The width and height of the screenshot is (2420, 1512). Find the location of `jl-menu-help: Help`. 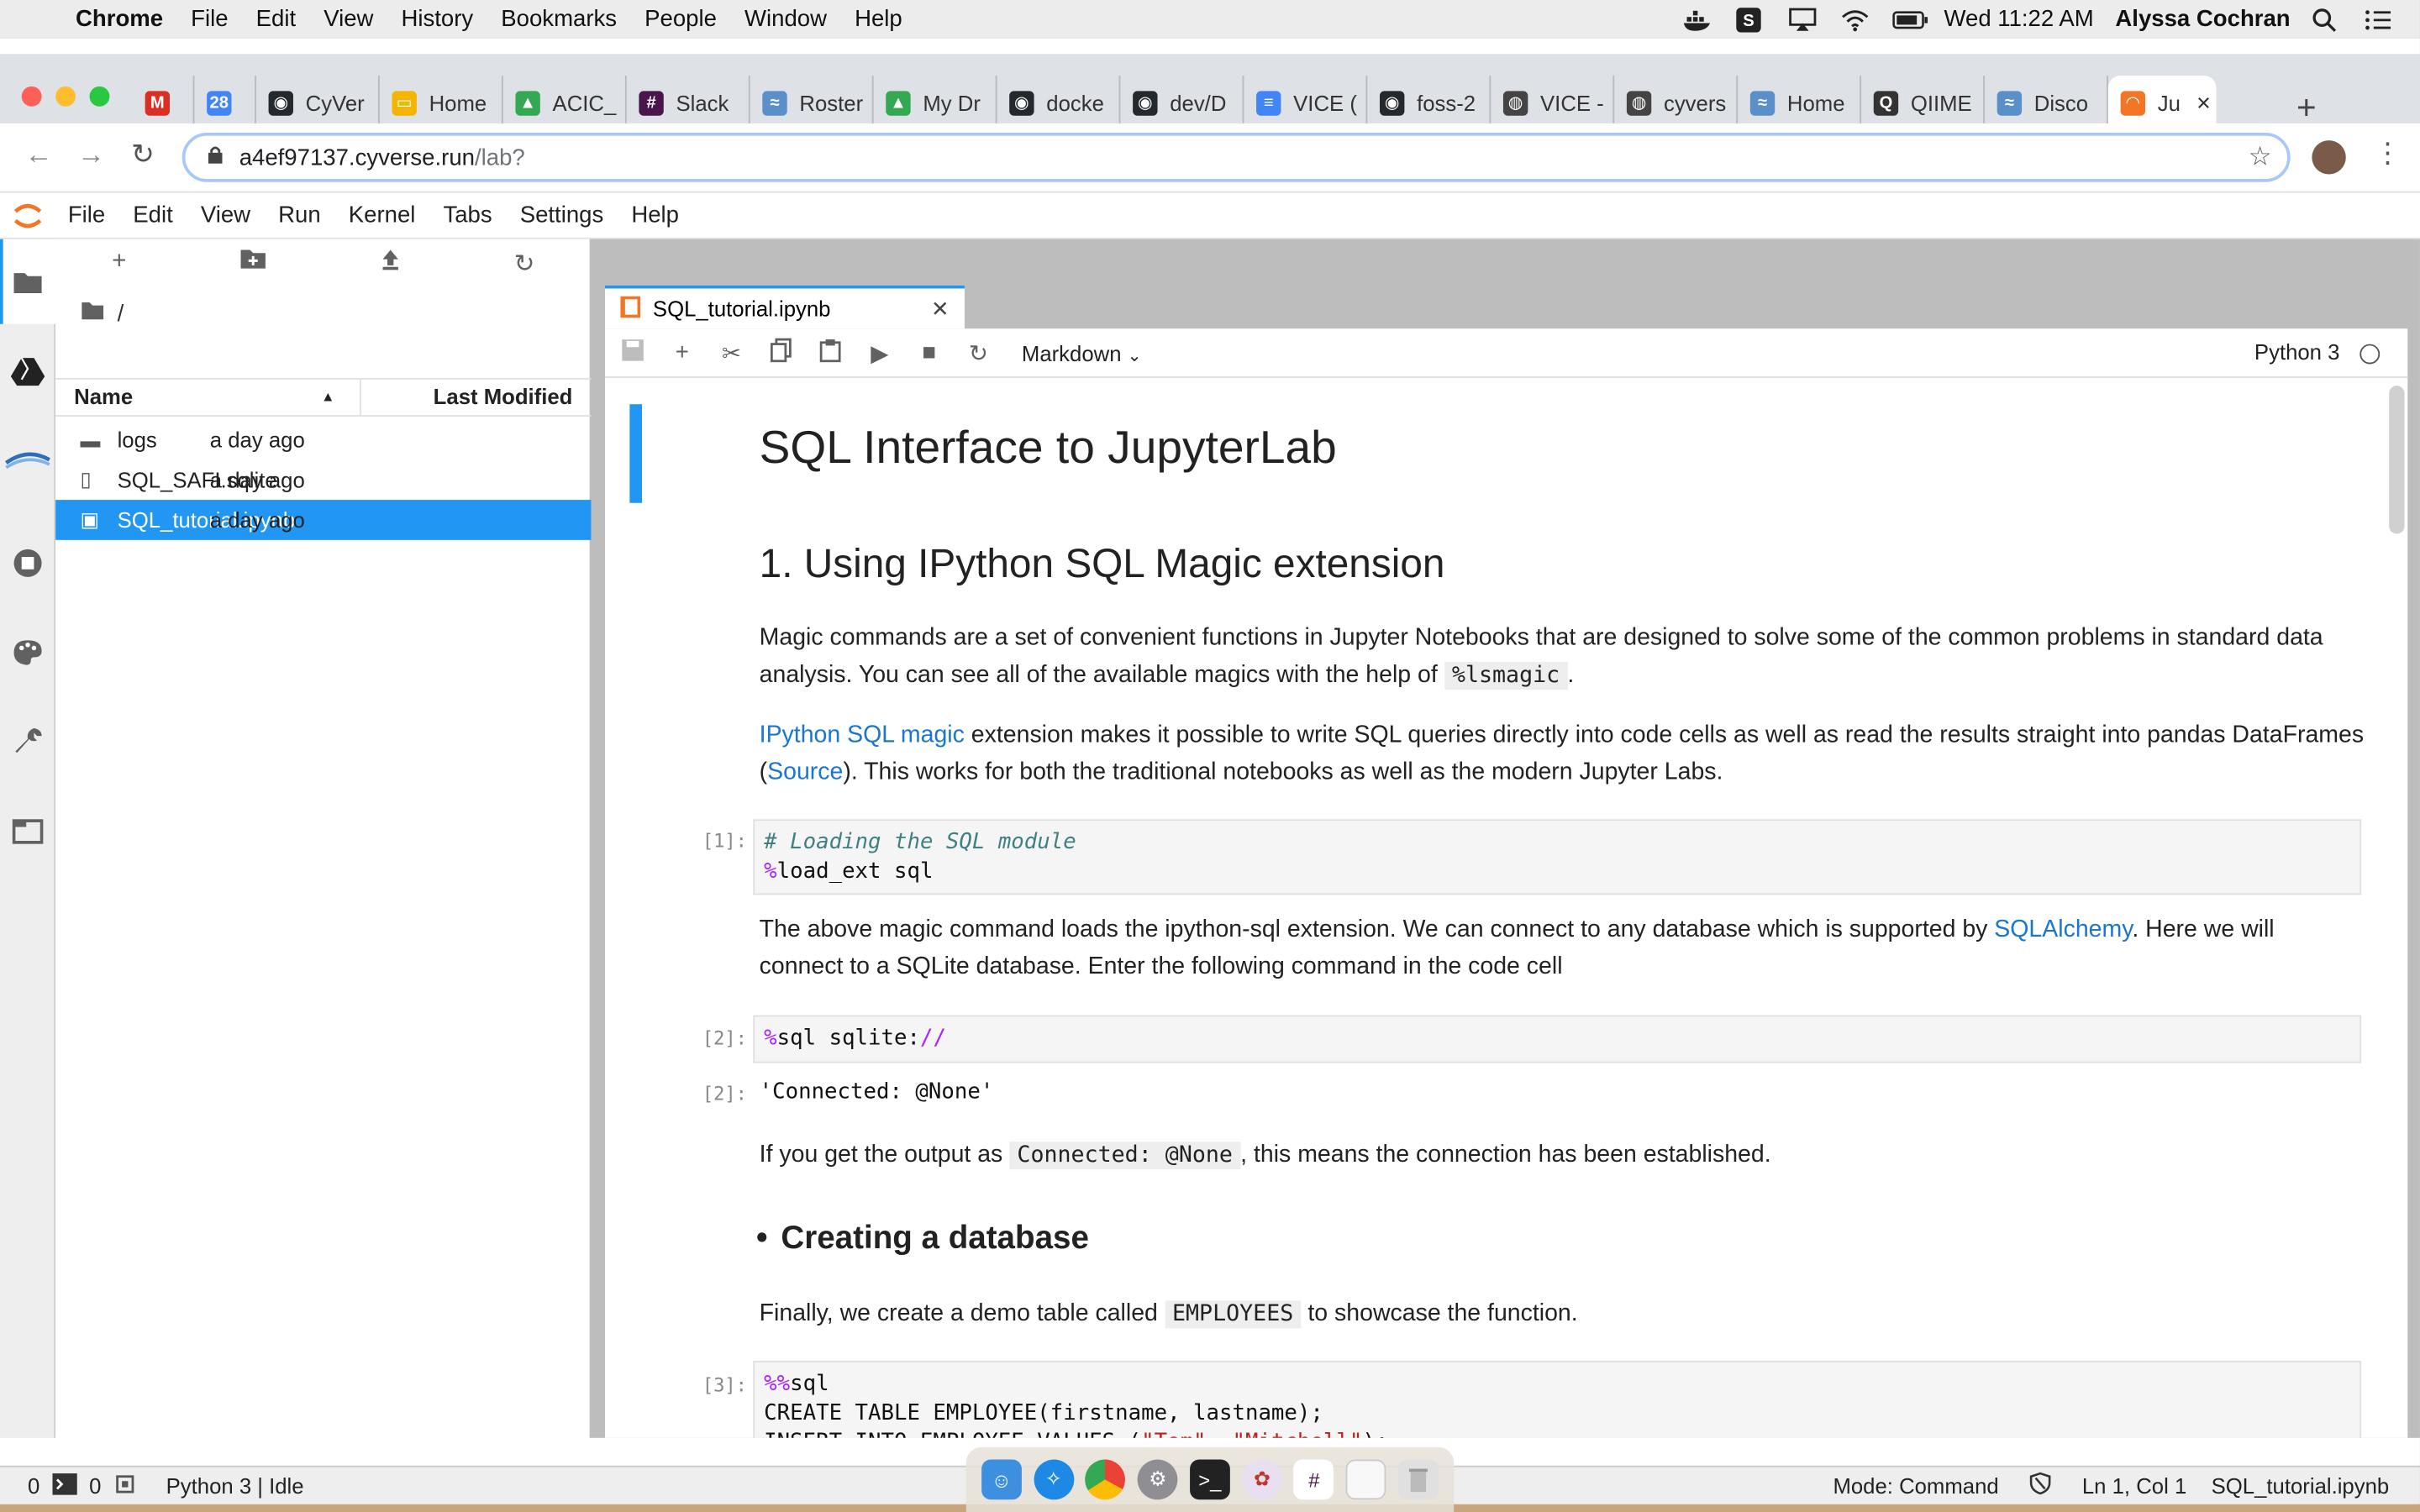

jl-menu-help: Help is located at coordinates (656, 215).